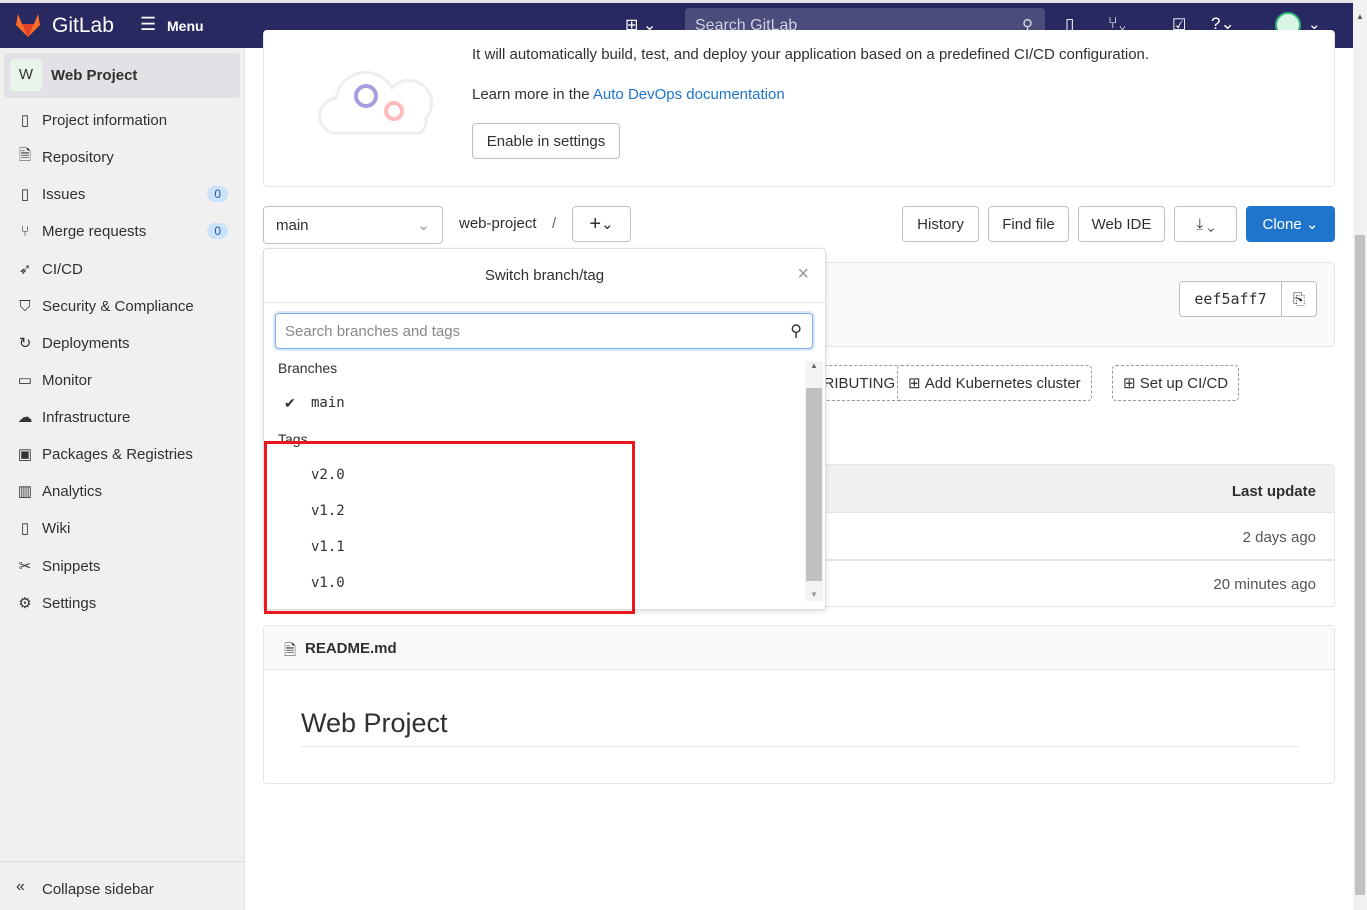  I want to click on branch-item-main: main, so click(328, 403).